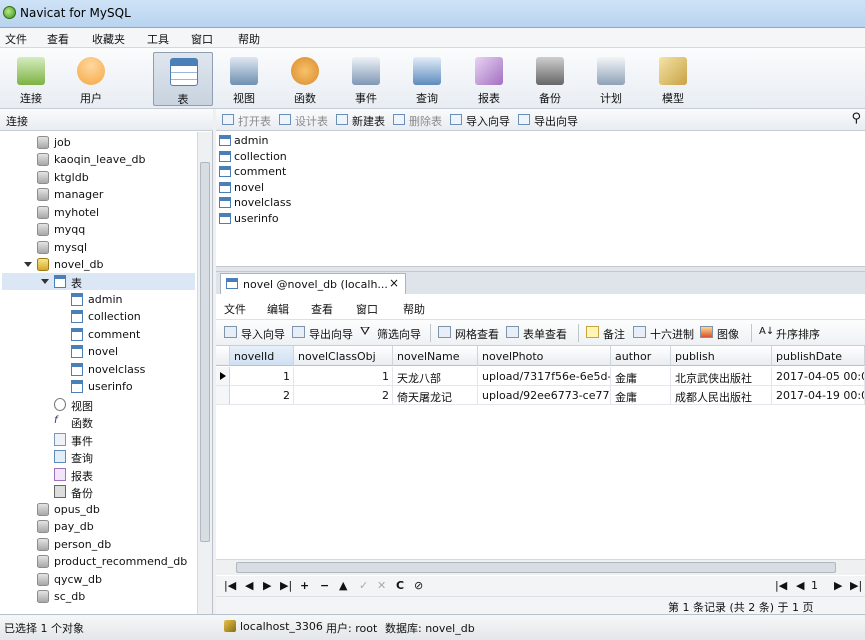  I want to click on cell-novelId: 1, so click(262, 376).